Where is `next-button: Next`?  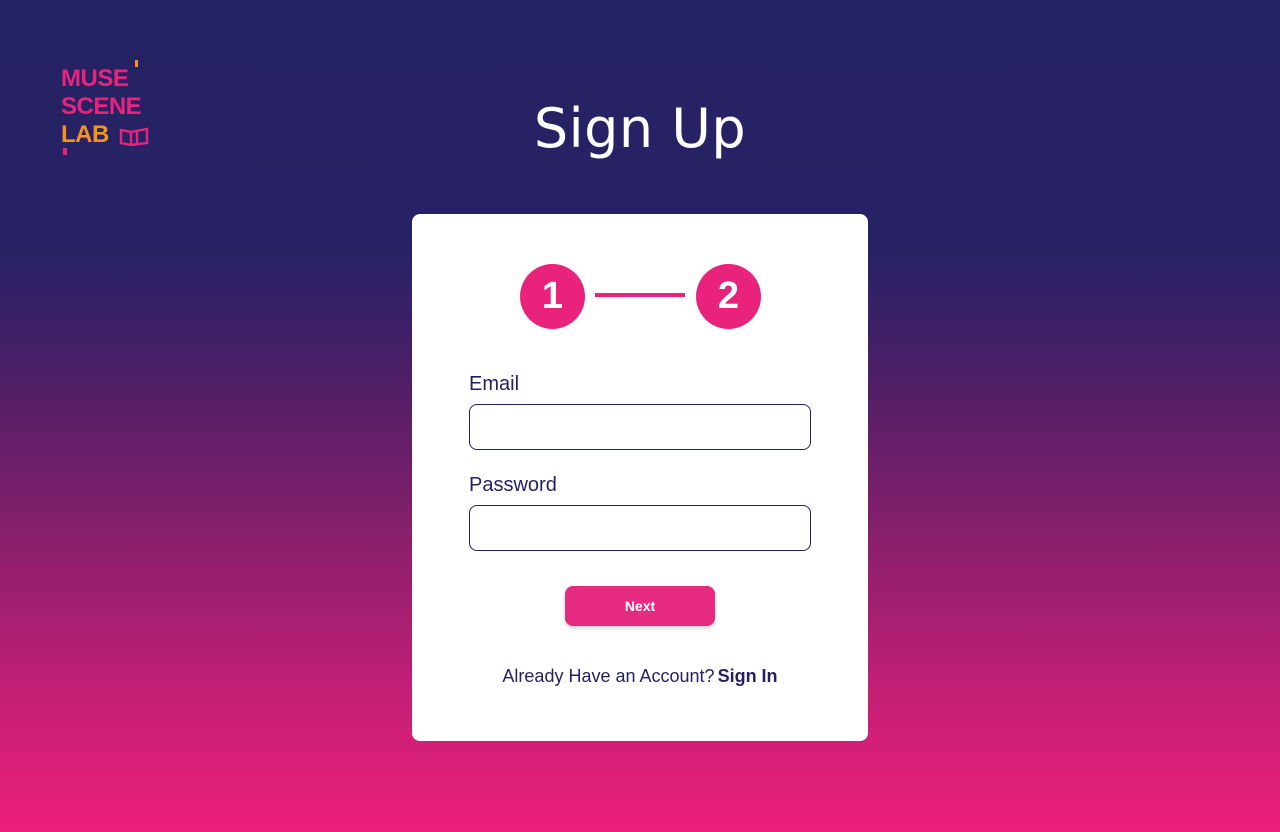
next-button: Next is located at coordinates (640, 606).